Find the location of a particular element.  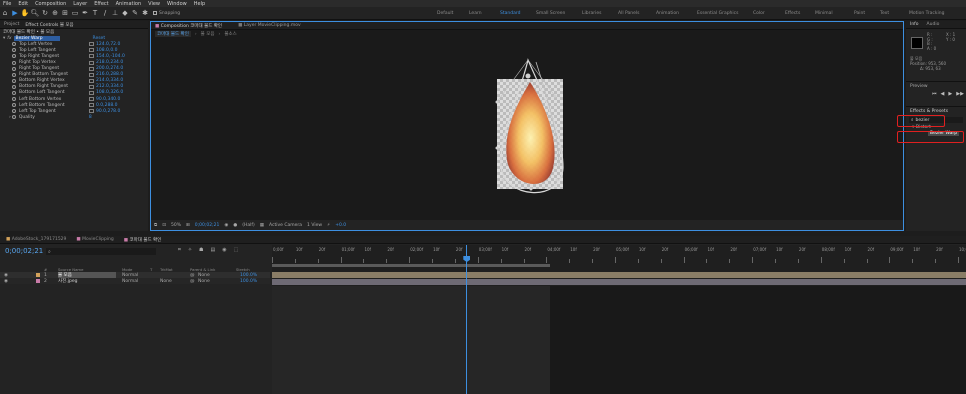

comp-mini-flowchart-icon: ⌗ is located at coordinates (179, 250).